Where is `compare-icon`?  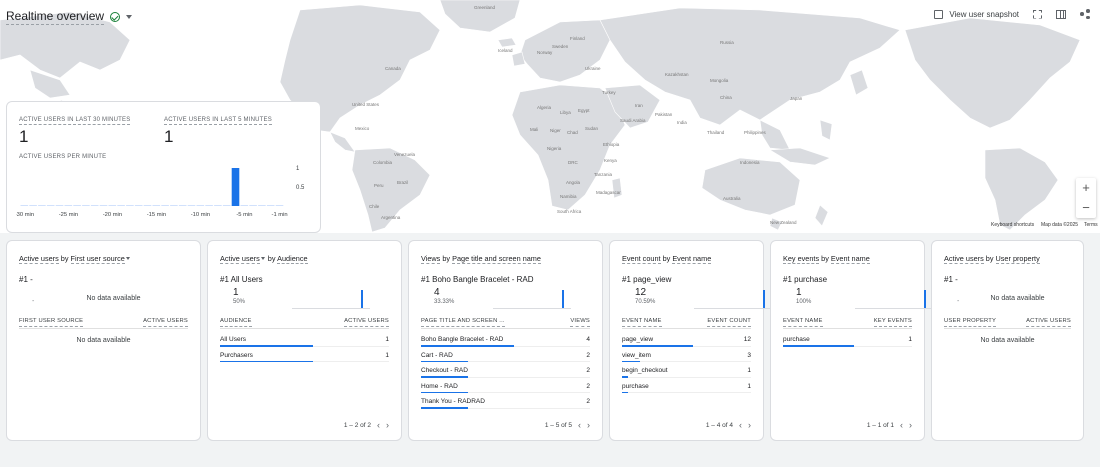
compare-icon is located at coordinates (1061, 14).